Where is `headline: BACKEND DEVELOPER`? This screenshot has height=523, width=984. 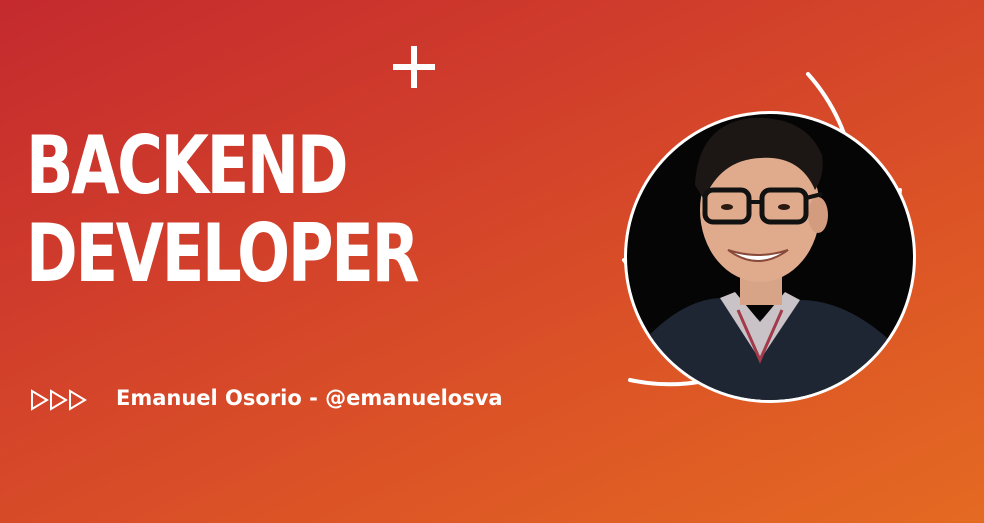
headline: BACKEND DEVELOPER is located at coordinates (223, 209).